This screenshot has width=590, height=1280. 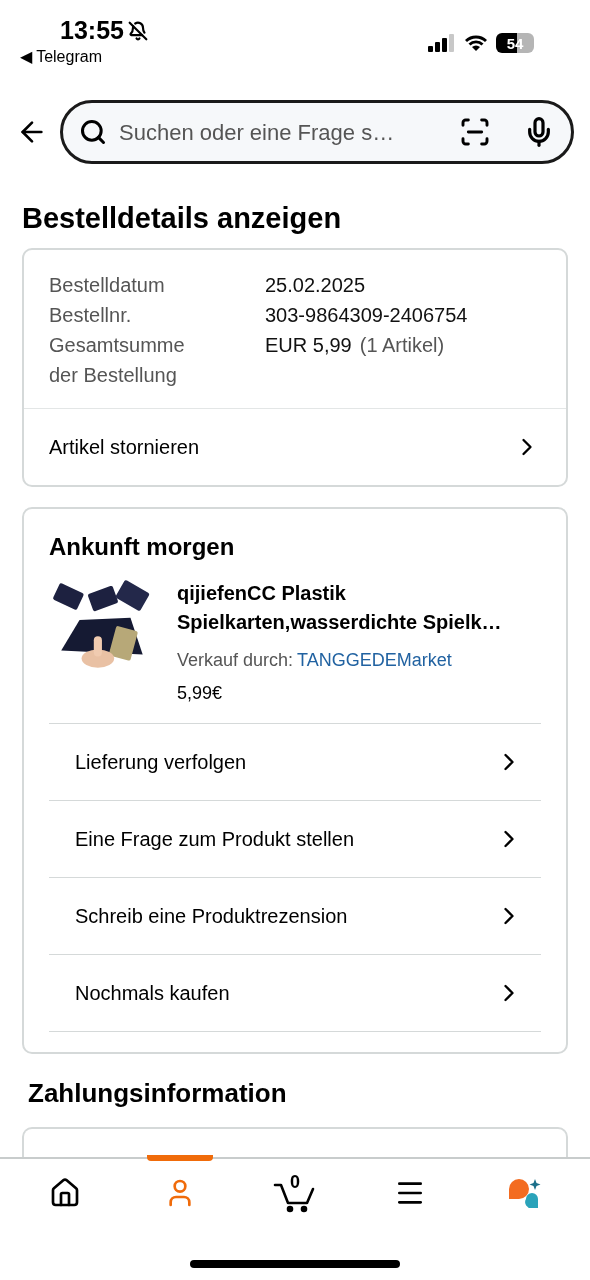 I want to click on order-action-row: Lieferung verfolgen, so click(x=295, y=762).